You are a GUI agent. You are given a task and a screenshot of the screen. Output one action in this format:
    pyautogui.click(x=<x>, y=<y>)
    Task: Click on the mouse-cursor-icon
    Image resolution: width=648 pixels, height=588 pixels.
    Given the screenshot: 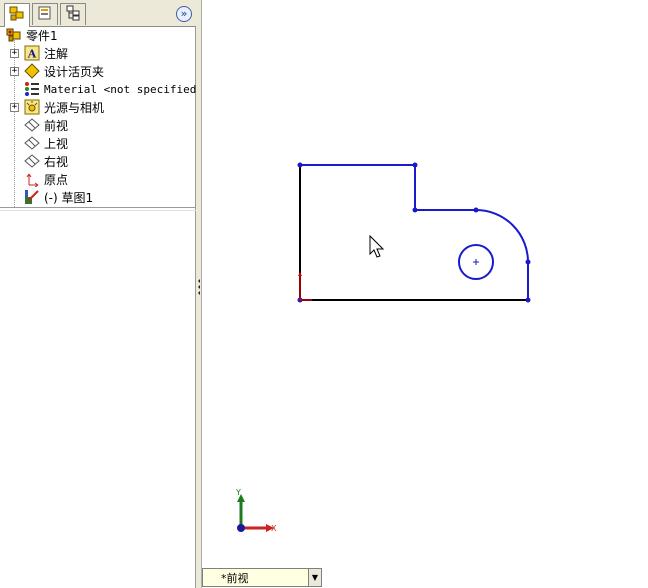 What is the action you would take?
    pyautogui.click(x=377, y=246)
    